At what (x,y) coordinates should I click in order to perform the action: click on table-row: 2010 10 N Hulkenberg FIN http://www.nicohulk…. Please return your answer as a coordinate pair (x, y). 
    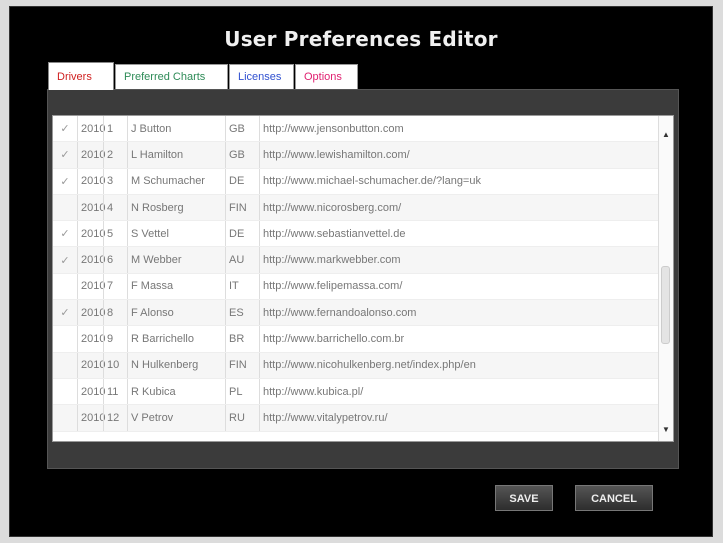
    Looking at the image, I should click on (363, 365).